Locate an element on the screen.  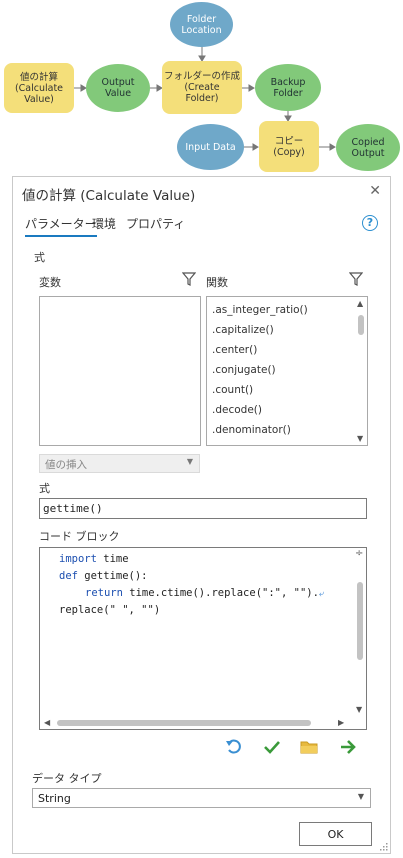
node-label: Folder Location is located at coordinates (201, 24).